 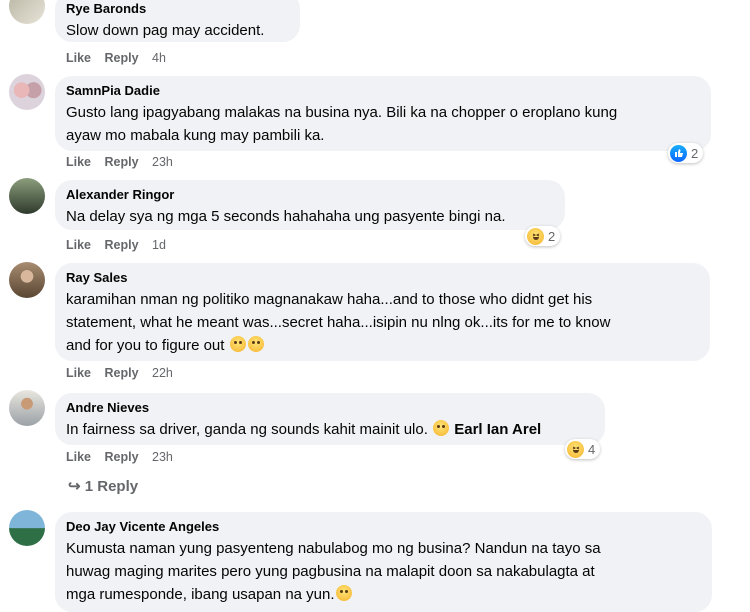 What do you see at coordinates (343, 593) in the screenshot?
I see `upside-down-emoji-icon` at bounding box center [343, 593].